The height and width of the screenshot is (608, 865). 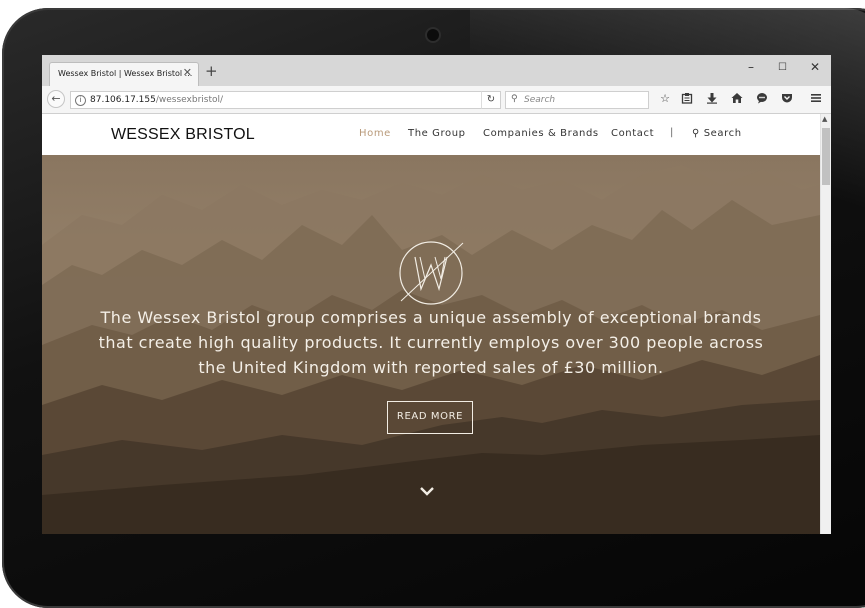 What do you see at coordinates (123, 100) in the screenshot?
I see `url-host: 87.106.17.155` at bounding box center [123, 100].